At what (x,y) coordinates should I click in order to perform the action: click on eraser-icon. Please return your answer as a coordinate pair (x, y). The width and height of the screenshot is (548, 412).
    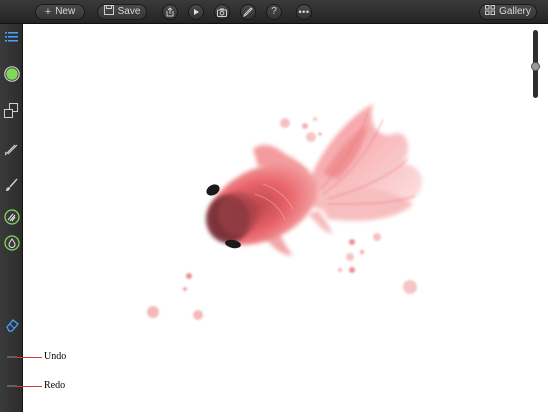
    Looking at the image, I should click on (12, 325).